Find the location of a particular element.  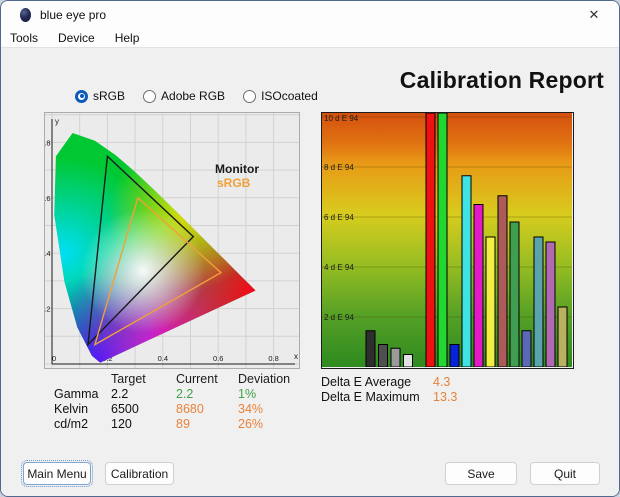

x-tick-label: 0 is located at coordinates (54, 358).